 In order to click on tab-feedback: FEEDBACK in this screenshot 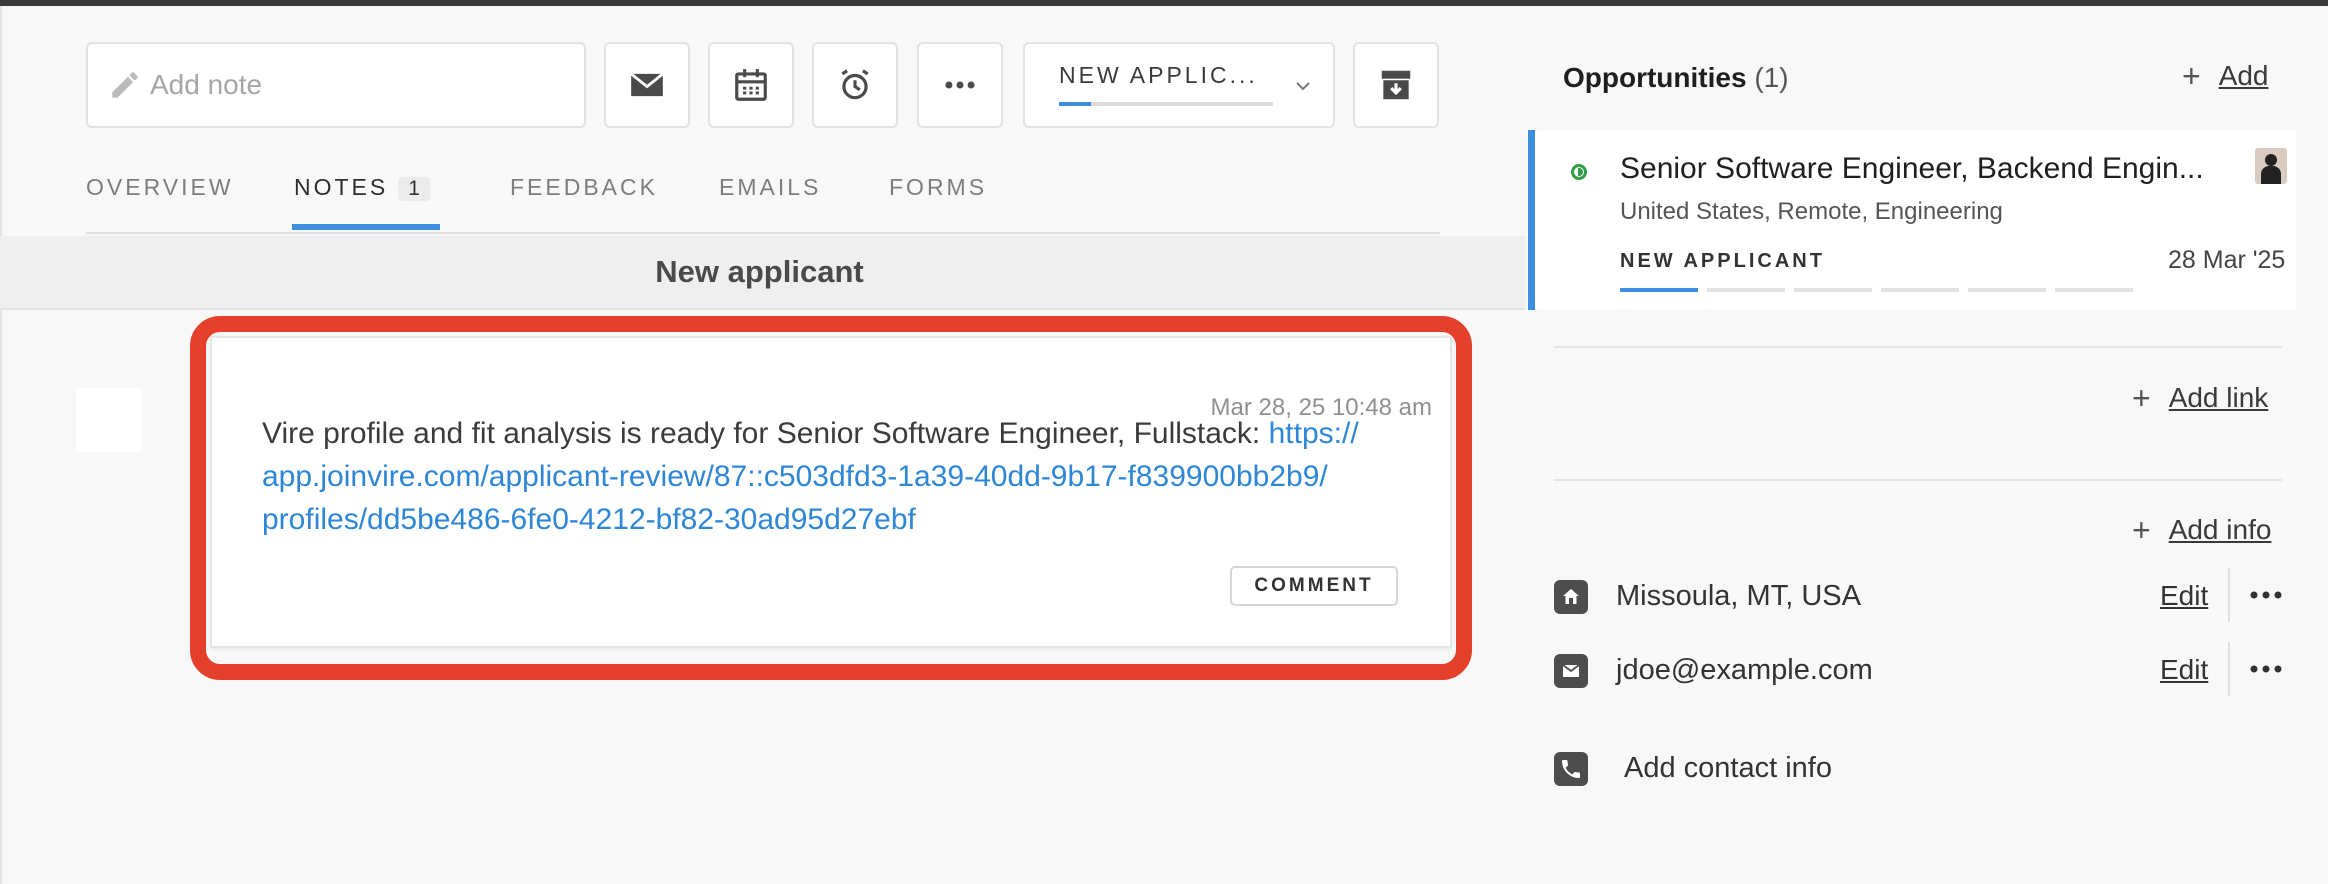, I will do `click(584, 187)`.